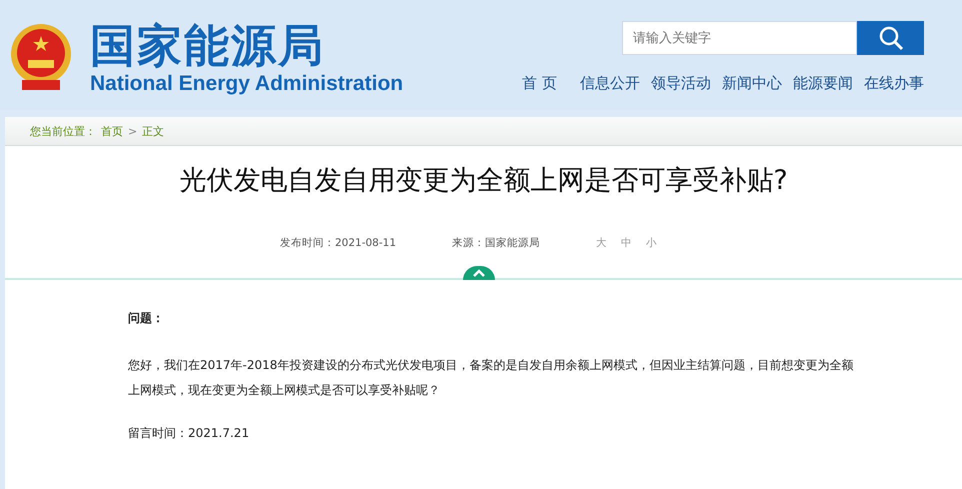 This screenshot has width=962, height=489. Describe the element at coordinates (681, 83) in the screenshot. I see `nav-link: 领导活动` at that location.